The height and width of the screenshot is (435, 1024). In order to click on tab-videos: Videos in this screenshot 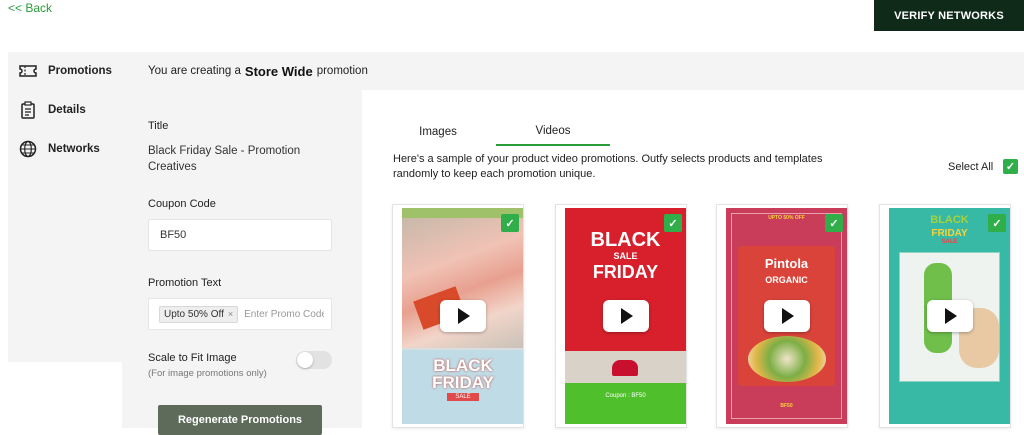, I will do `click(553, 132)`.